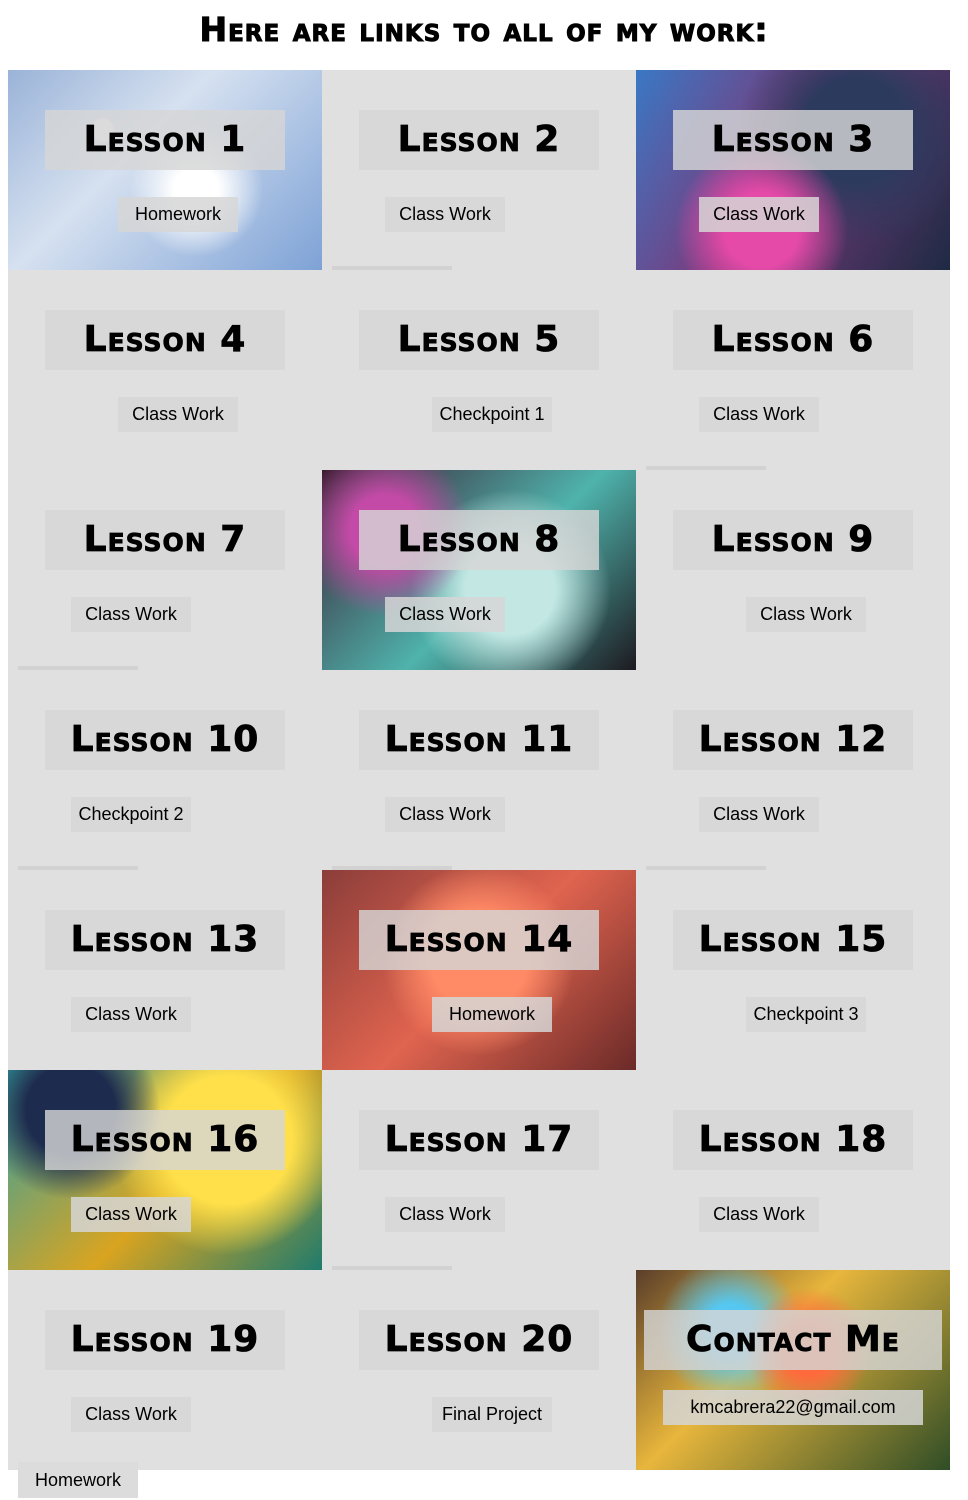 This screenshot has width=968, height=1500. What do you see at coordinates (492, 414) in the screenshot?
I see `checkpoint-link: Checkpoint 1` at bounding box center [492, 414].